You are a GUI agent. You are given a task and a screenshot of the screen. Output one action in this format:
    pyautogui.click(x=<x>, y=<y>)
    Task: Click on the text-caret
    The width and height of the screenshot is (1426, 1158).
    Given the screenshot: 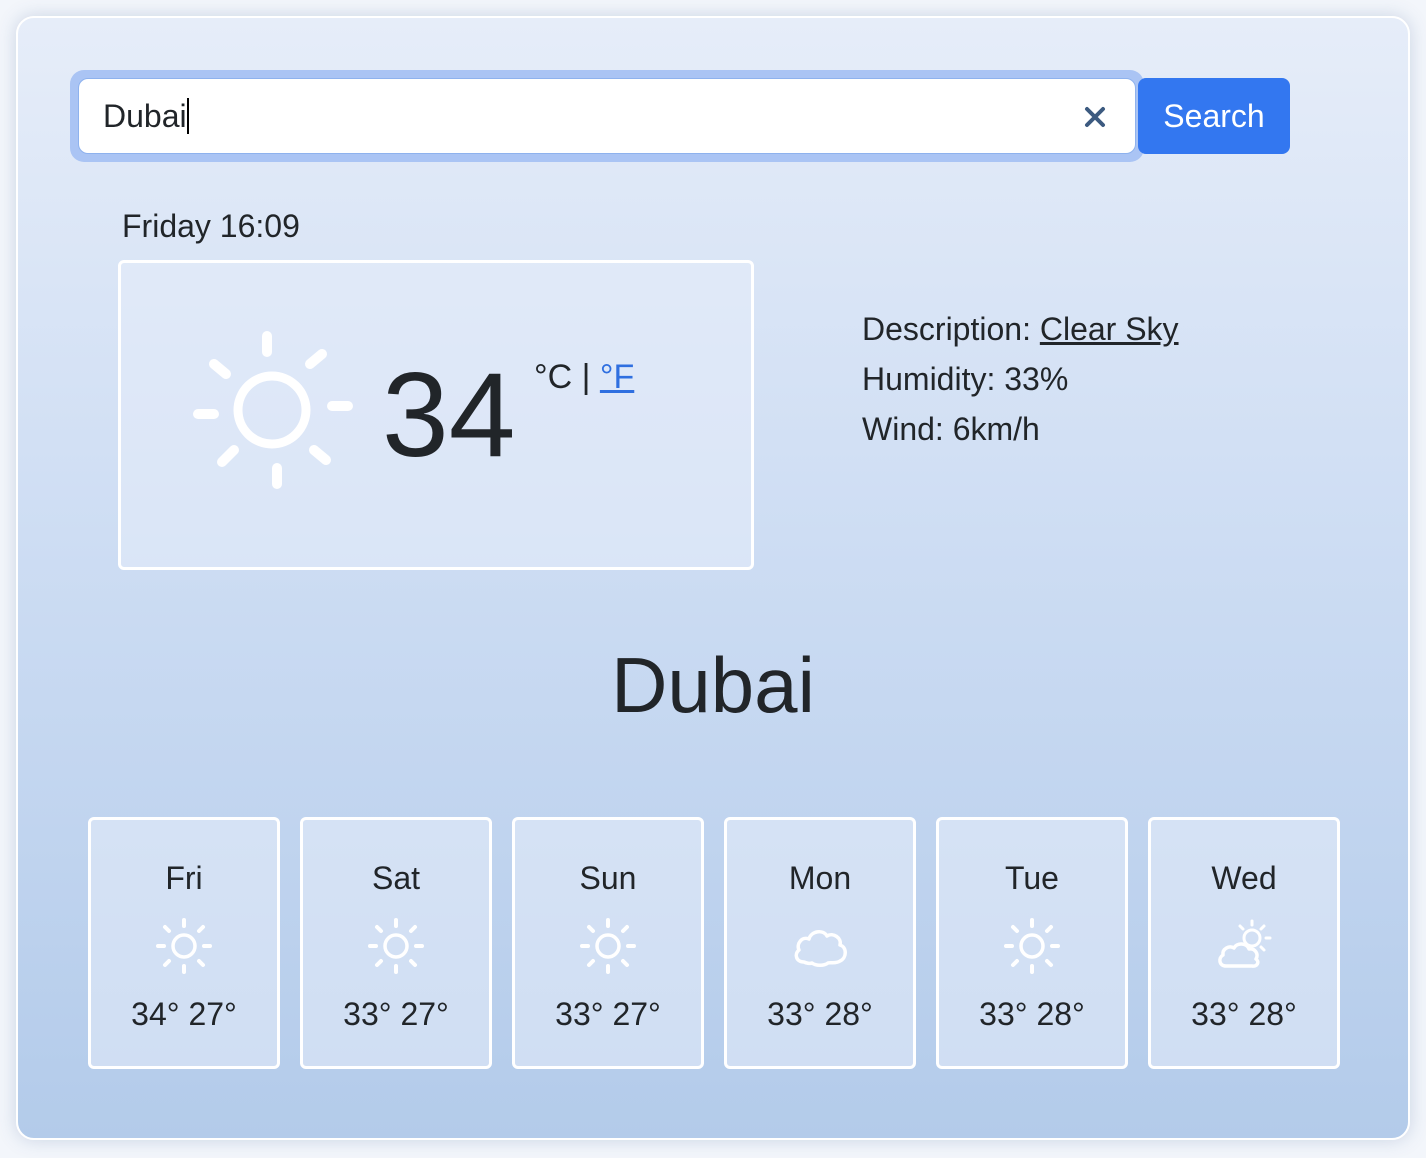 What is the action you would take?
    pyautogui.click(x=188, y=116)
    